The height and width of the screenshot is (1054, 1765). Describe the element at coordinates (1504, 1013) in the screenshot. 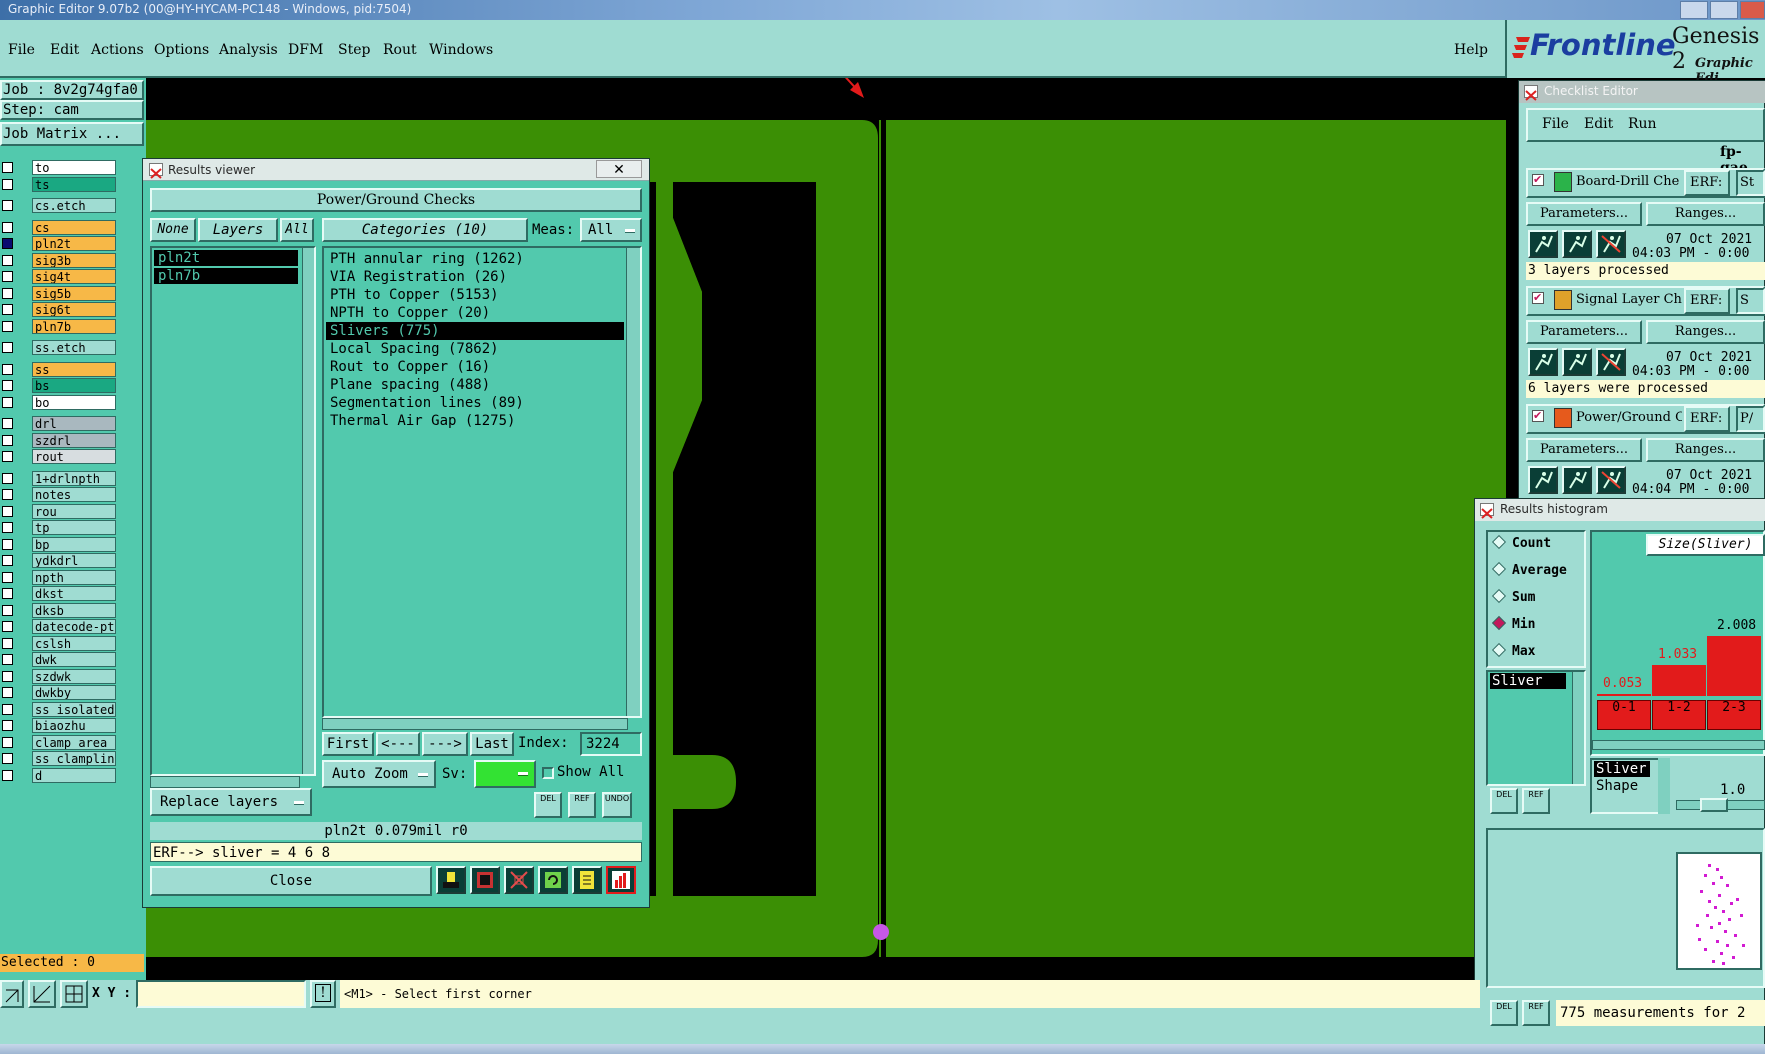

I see `hist-del2-button: DEL` at that location.